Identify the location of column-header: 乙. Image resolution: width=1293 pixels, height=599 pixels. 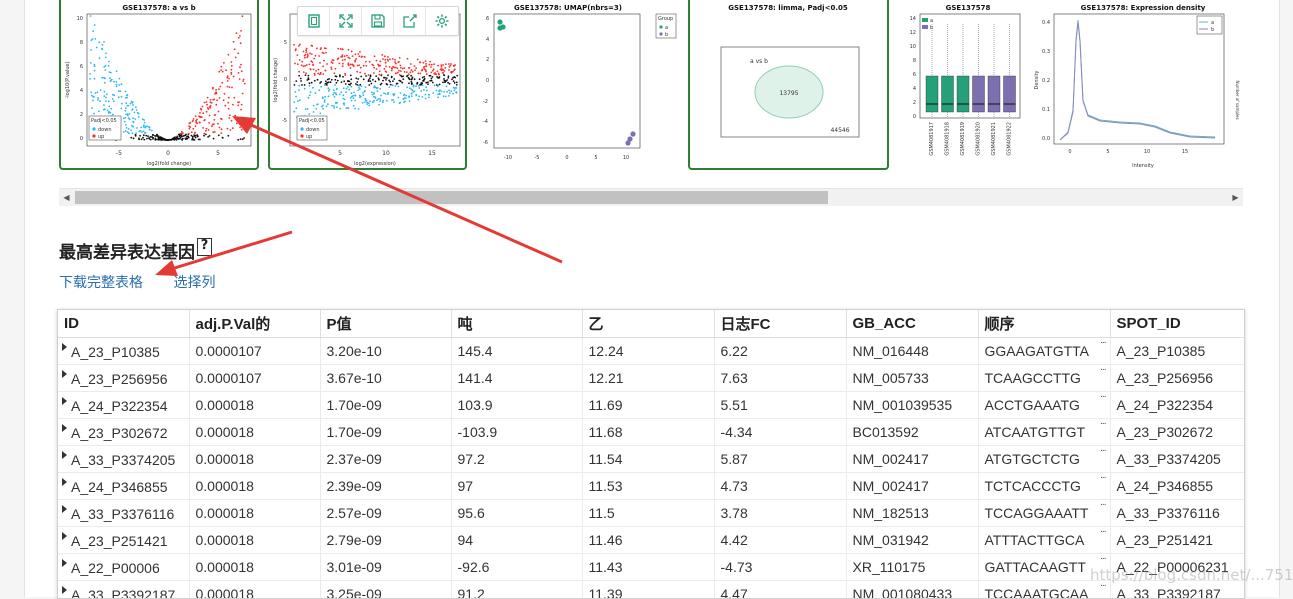
(648, 324).